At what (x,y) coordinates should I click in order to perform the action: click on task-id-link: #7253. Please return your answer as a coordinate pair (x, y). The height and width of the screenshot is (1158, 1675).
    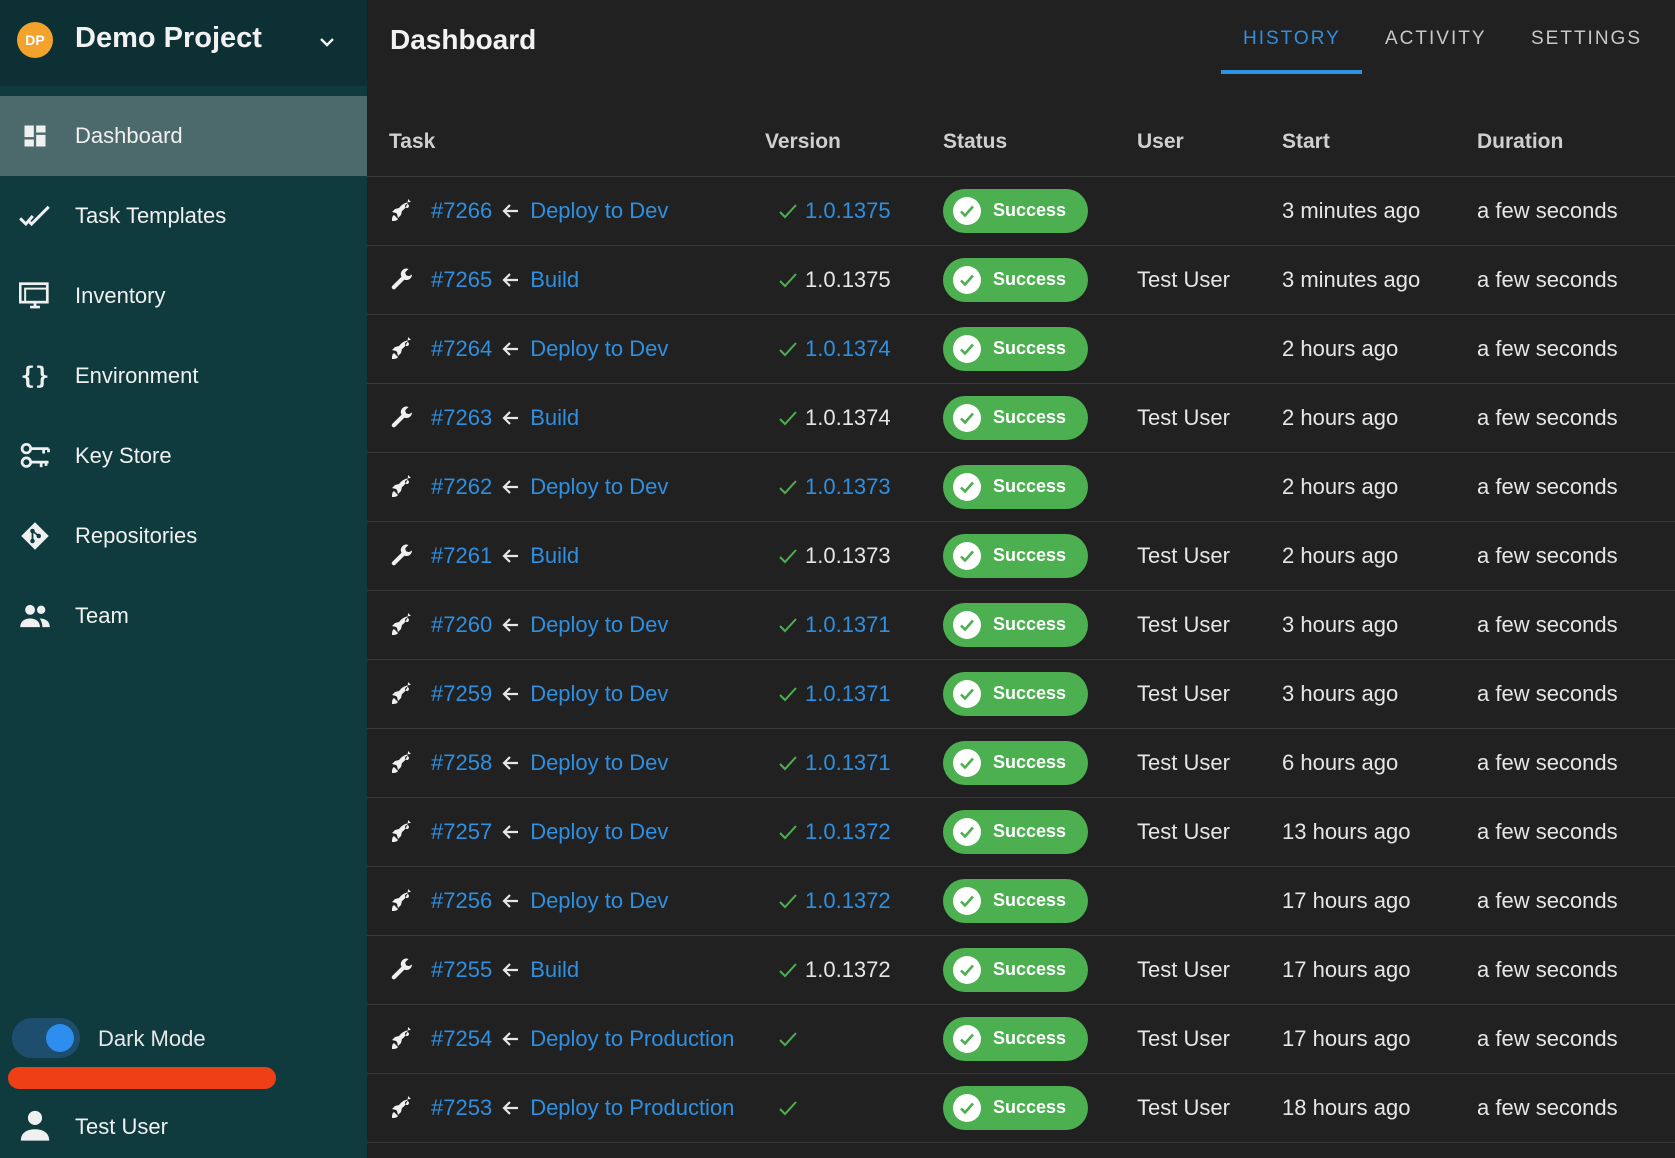
    Looking at the image, I should click on (461, 1108).